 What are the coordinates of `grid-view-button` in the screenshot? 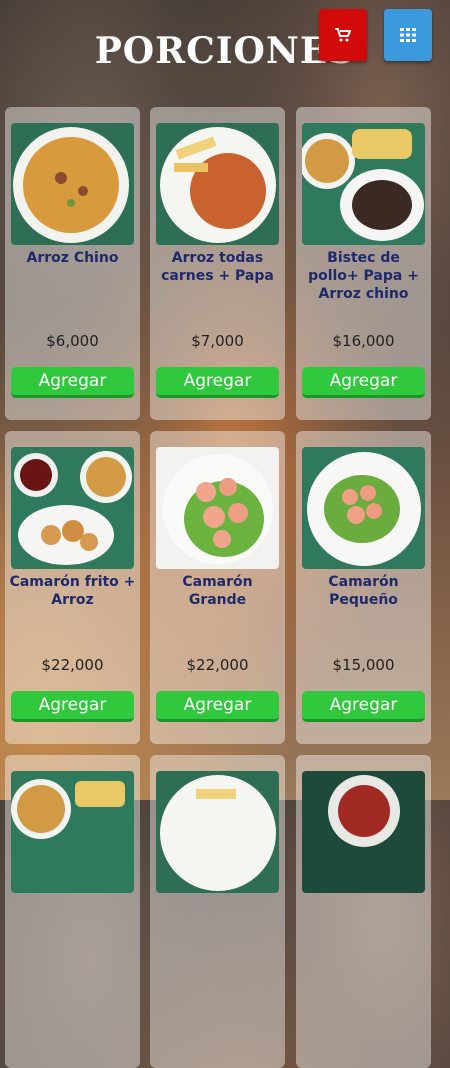 It's located at (408, 35).